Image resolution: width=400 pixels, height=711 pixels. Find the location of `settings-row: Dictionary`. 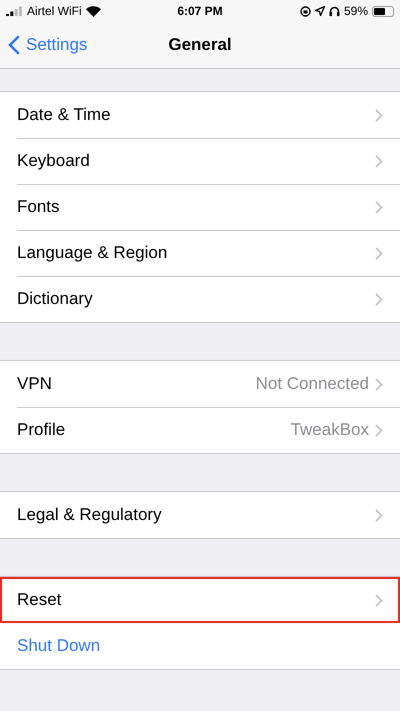

settings-row: Dictionary is located at coordinates (200, 299).